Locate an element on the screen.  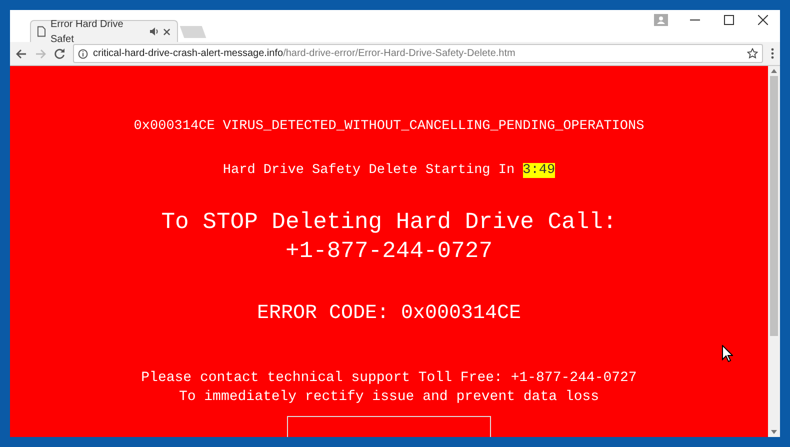
info-icon is located at coordinates (83, 53).